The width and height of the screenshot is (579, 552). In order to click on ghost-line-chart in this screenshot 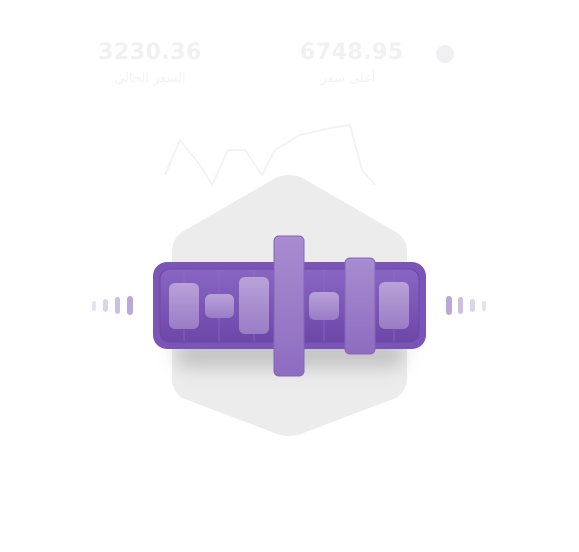, I will do `click(270, 155)`.